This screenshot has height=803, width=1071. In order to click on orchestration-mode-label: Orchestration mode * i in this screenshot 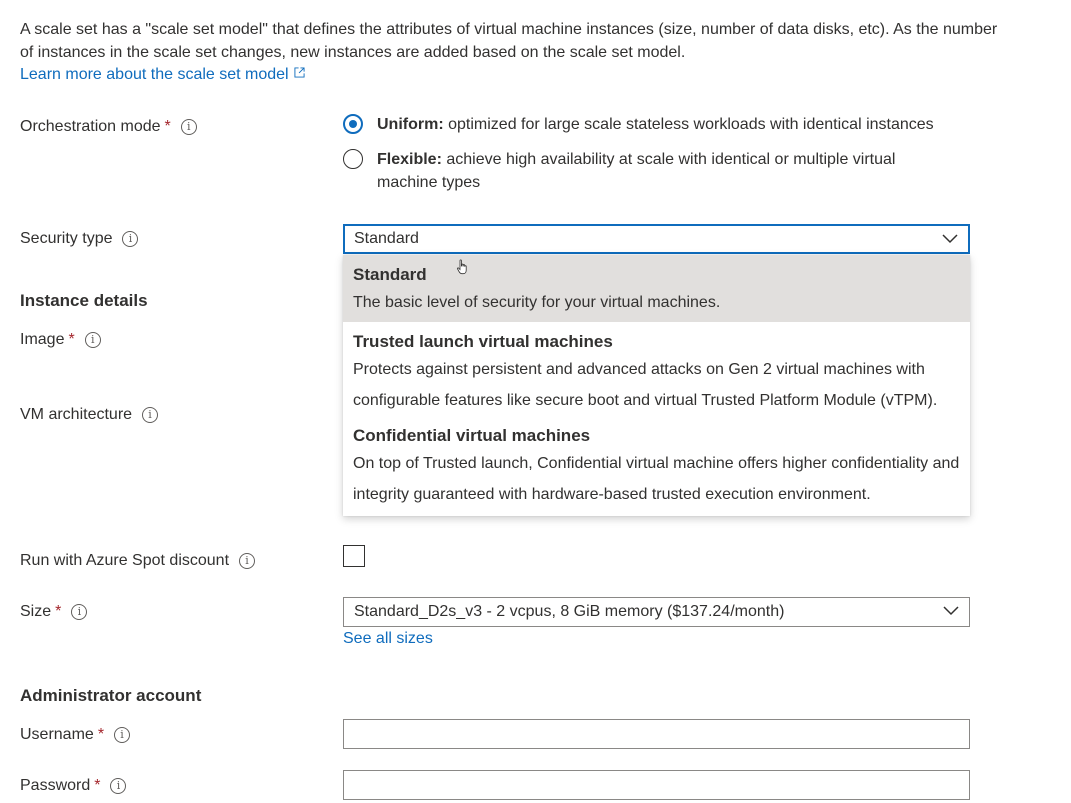, I will do `click(108, 127)`.